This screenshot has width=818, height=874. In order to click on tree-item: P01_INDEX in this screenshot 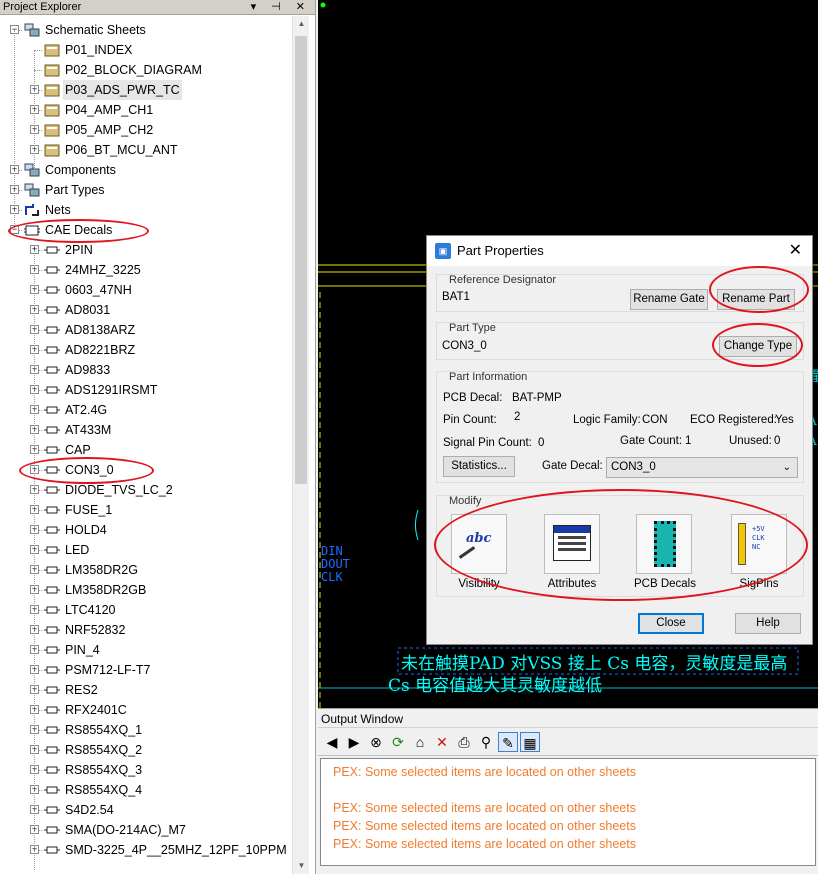, I will do `click(146, 50)`.